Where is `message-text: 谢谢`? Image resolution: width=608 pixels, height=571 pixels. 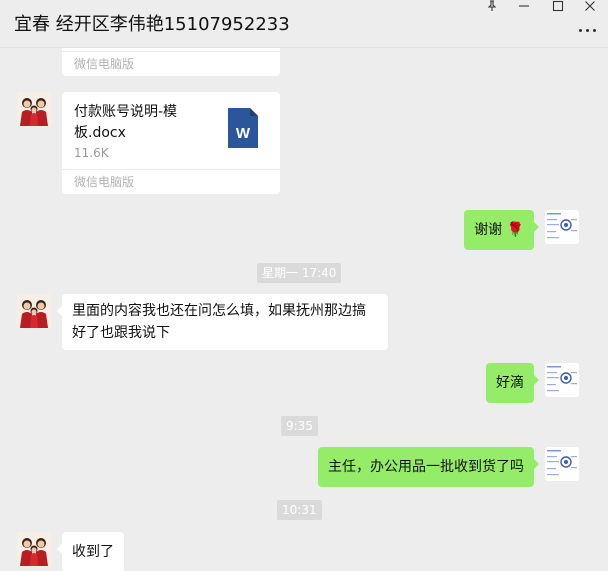 message-text: 谢谢 is located at coordinates (488, 230).